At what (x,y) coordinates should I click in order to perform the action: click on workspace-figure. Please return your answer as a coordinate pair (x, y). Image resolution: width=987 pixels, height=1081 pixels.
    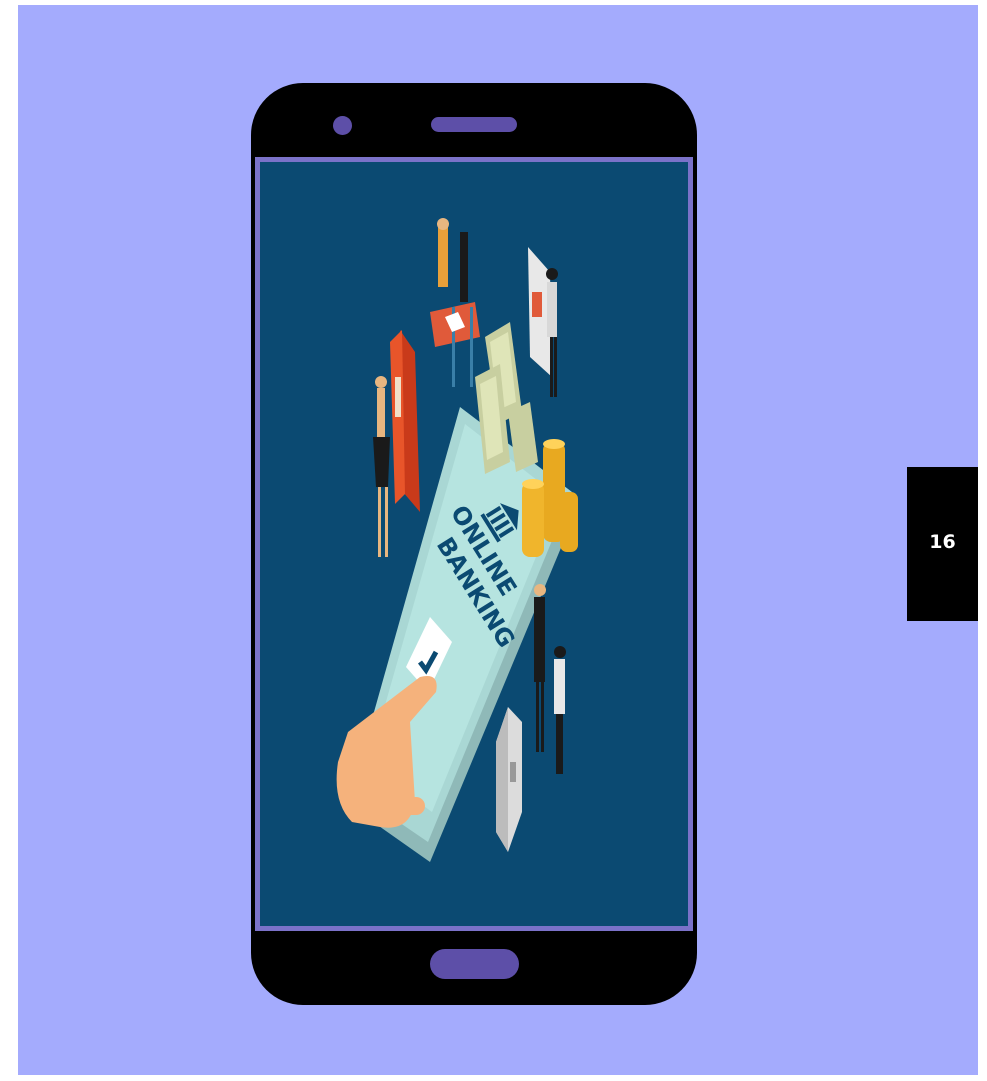
    Looking at the image, I should click on (455, 302).